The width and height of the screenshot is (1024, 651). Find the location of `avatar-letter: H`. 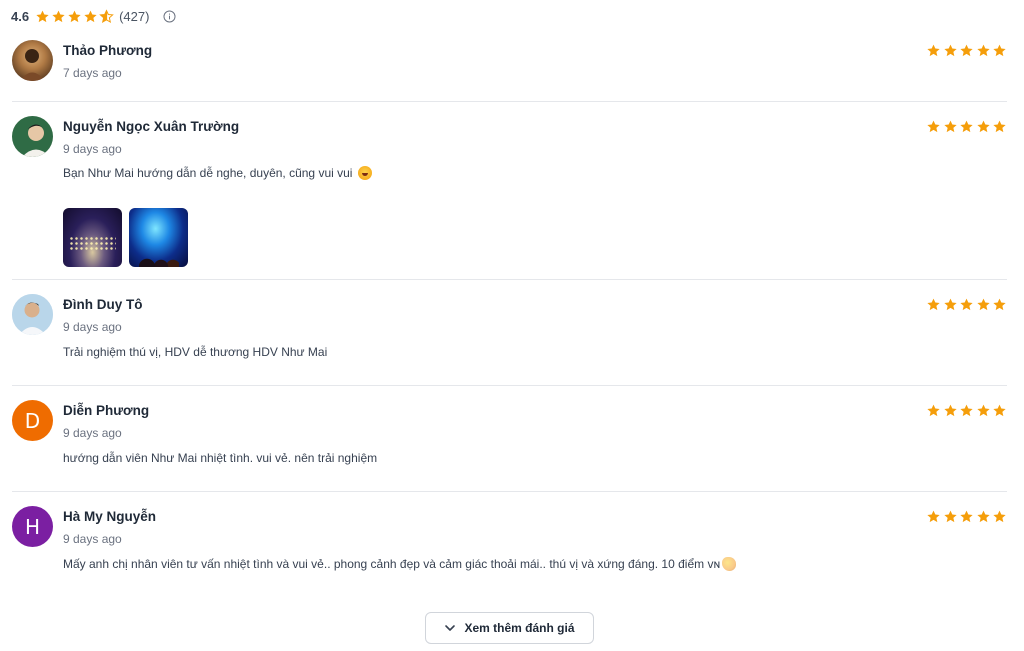

avatar-letter: H is located at coordinates (32, 526).